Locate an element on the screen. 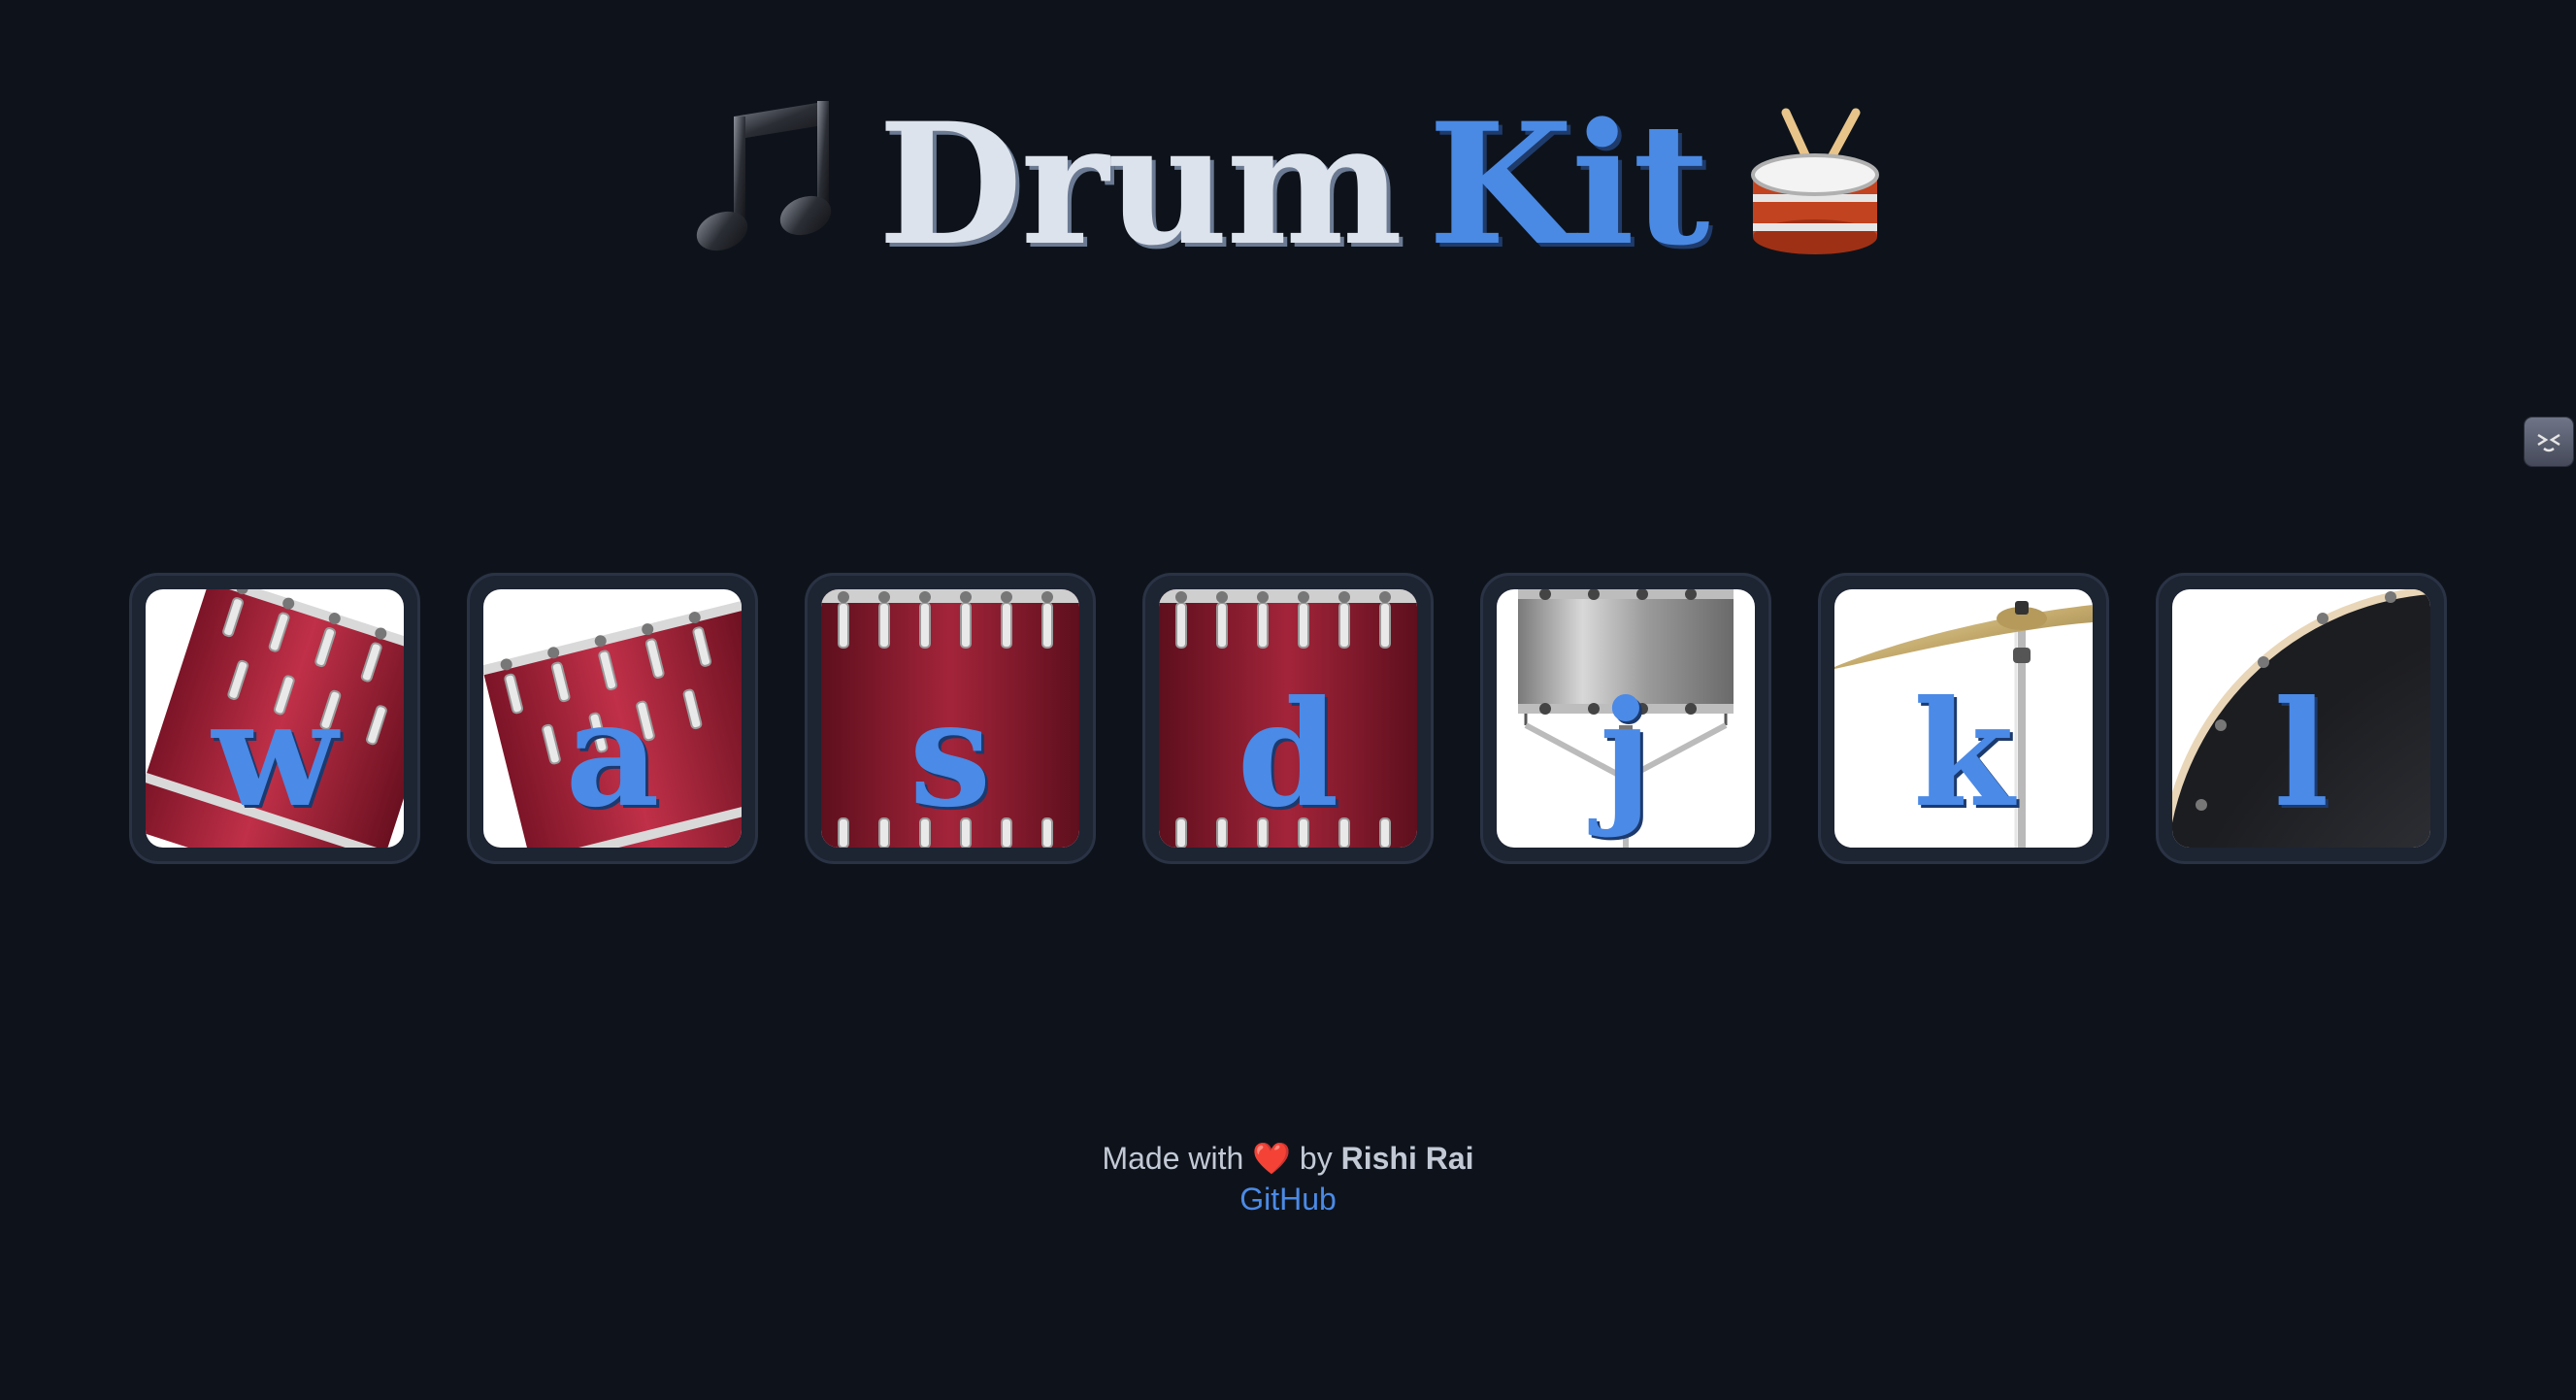  drum-key-d: d is located at coordinates (1288, 719).